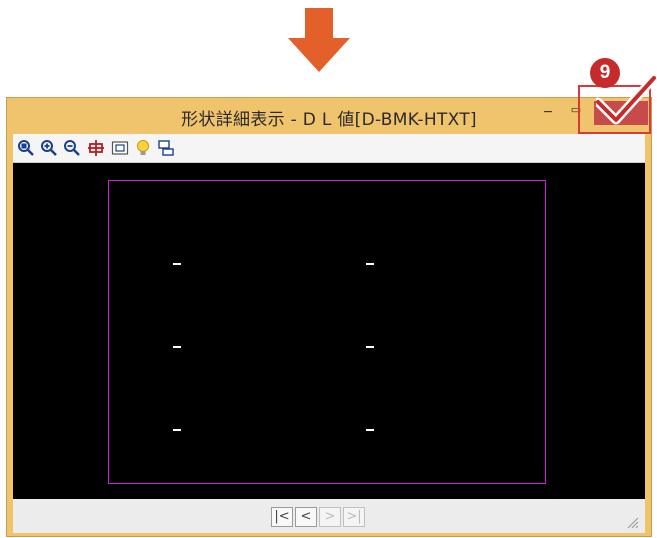  I want to click on pan-icon, so click(96, 148).